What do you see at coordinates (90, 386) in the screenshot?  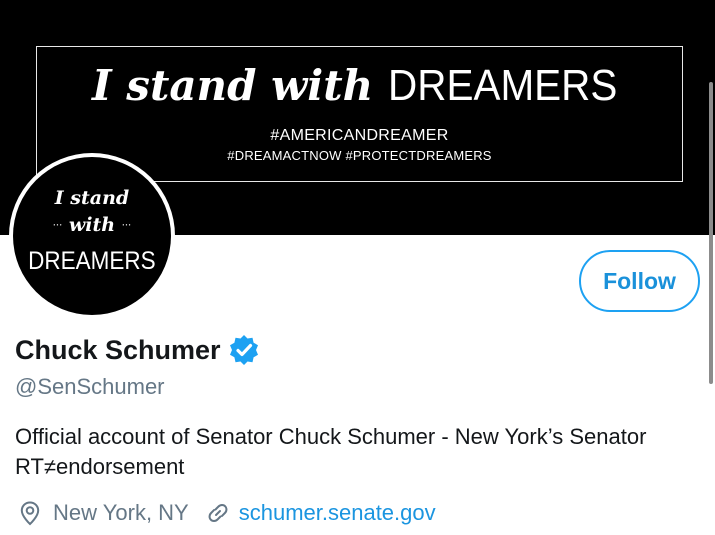 I see `user-handle: @SenSchumer` at bounding box center [90, 386].